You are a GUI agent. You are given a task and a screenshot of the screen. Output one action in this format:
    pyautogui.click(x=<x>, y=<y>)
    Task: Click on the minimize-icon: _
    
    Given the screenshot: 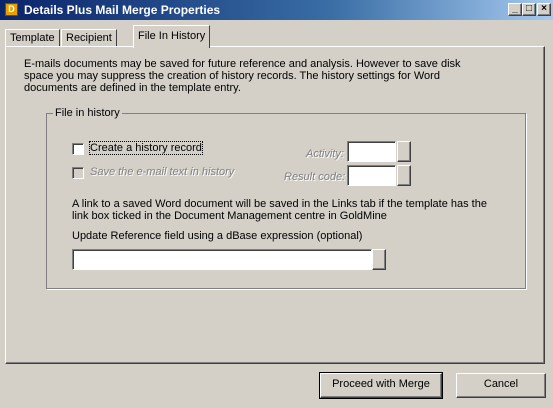 What is the action you would take?
    pyautogui.click(x=515, y=8)
    